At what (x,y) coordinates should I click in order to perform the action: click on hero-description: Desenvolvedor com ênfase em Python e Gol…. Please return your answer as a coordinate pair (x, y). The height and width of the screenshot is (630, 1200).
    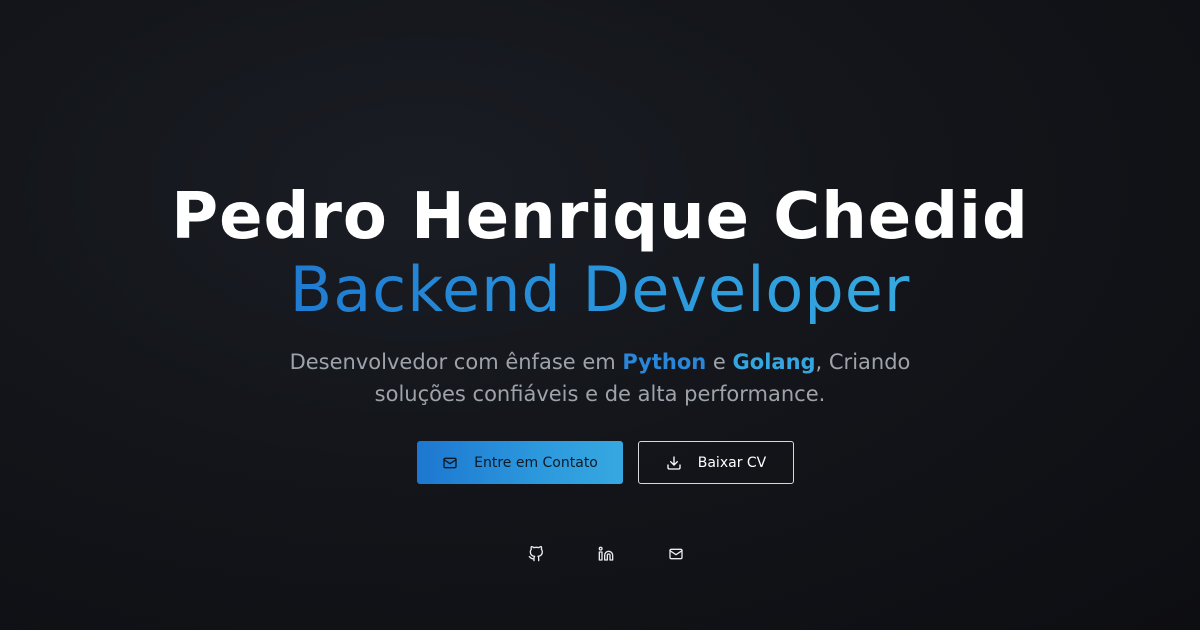
    Looking at the image, I should click on (600, 378).